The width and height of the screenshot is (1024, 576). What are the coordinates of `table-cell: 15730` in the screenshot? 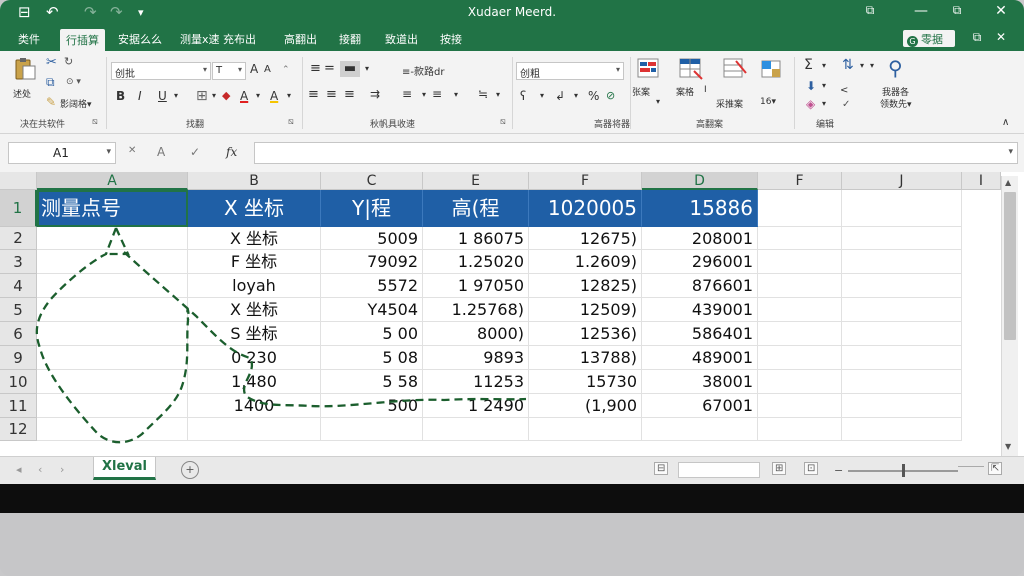 It's located at (585, 382).